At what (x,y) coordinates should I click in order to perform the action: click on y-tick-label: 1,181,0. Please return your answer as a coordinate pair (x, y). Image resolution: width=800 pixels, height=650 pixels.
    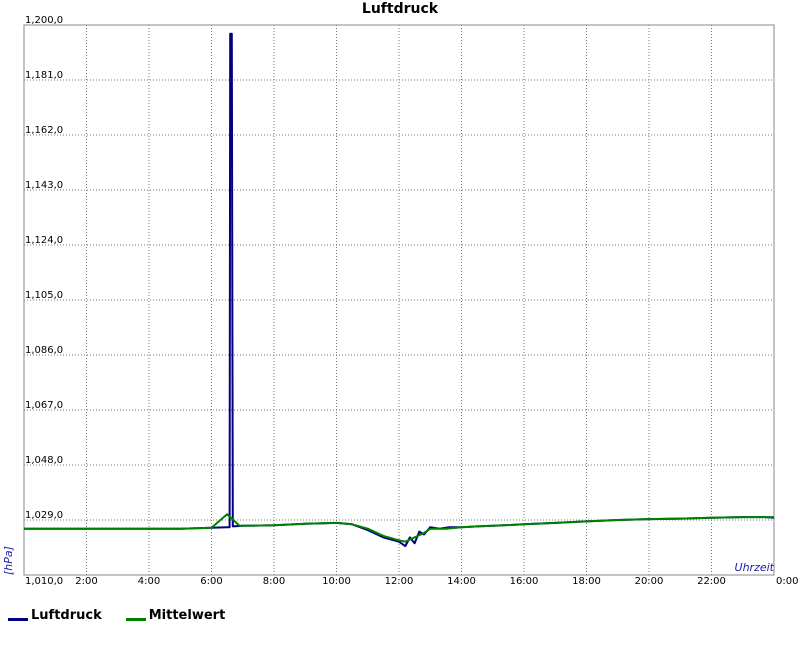
    Looking at the image, I should click on (44, 75).